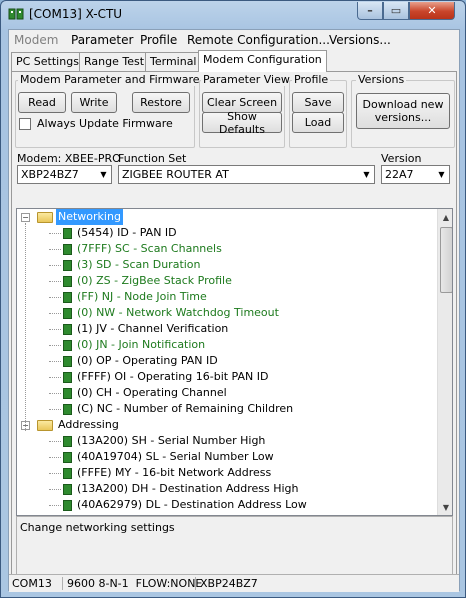  Describe the element at coordinates (178, 313) in the screenshot. I see `tree-parameter-item: (0) NW - Network Watchdog Timeout` at that location.